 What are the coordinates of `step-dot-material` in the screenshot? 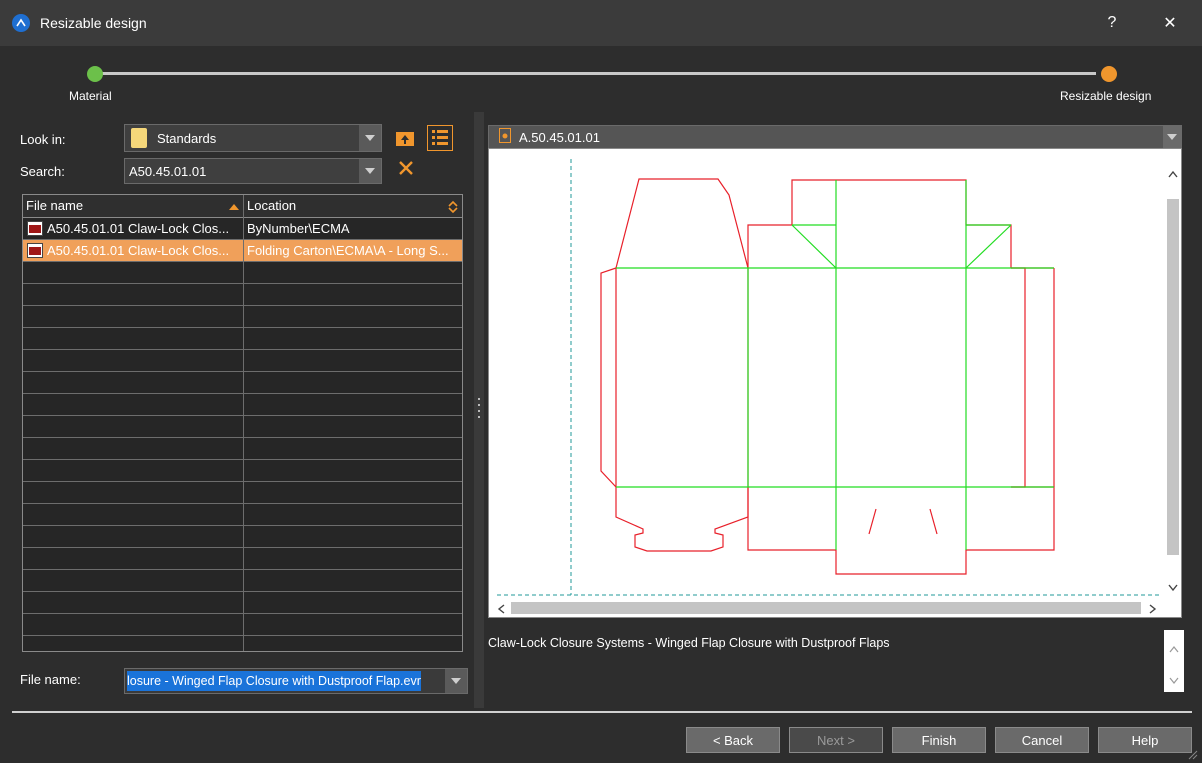 It's located at (95, 74).